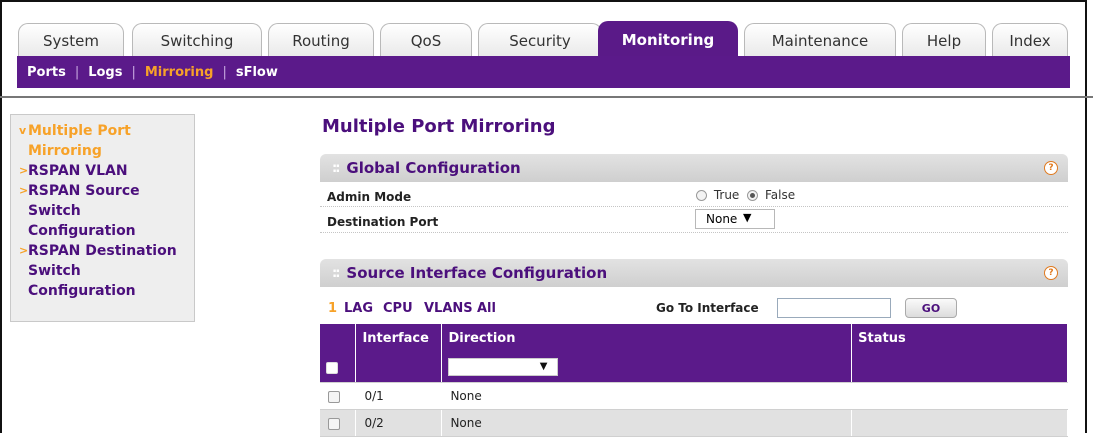  Describe the element at coordinates (102, 271) in the screenshot. I see `sidebar-item-label: RSPAN Destination Switch Configuration` at that location.